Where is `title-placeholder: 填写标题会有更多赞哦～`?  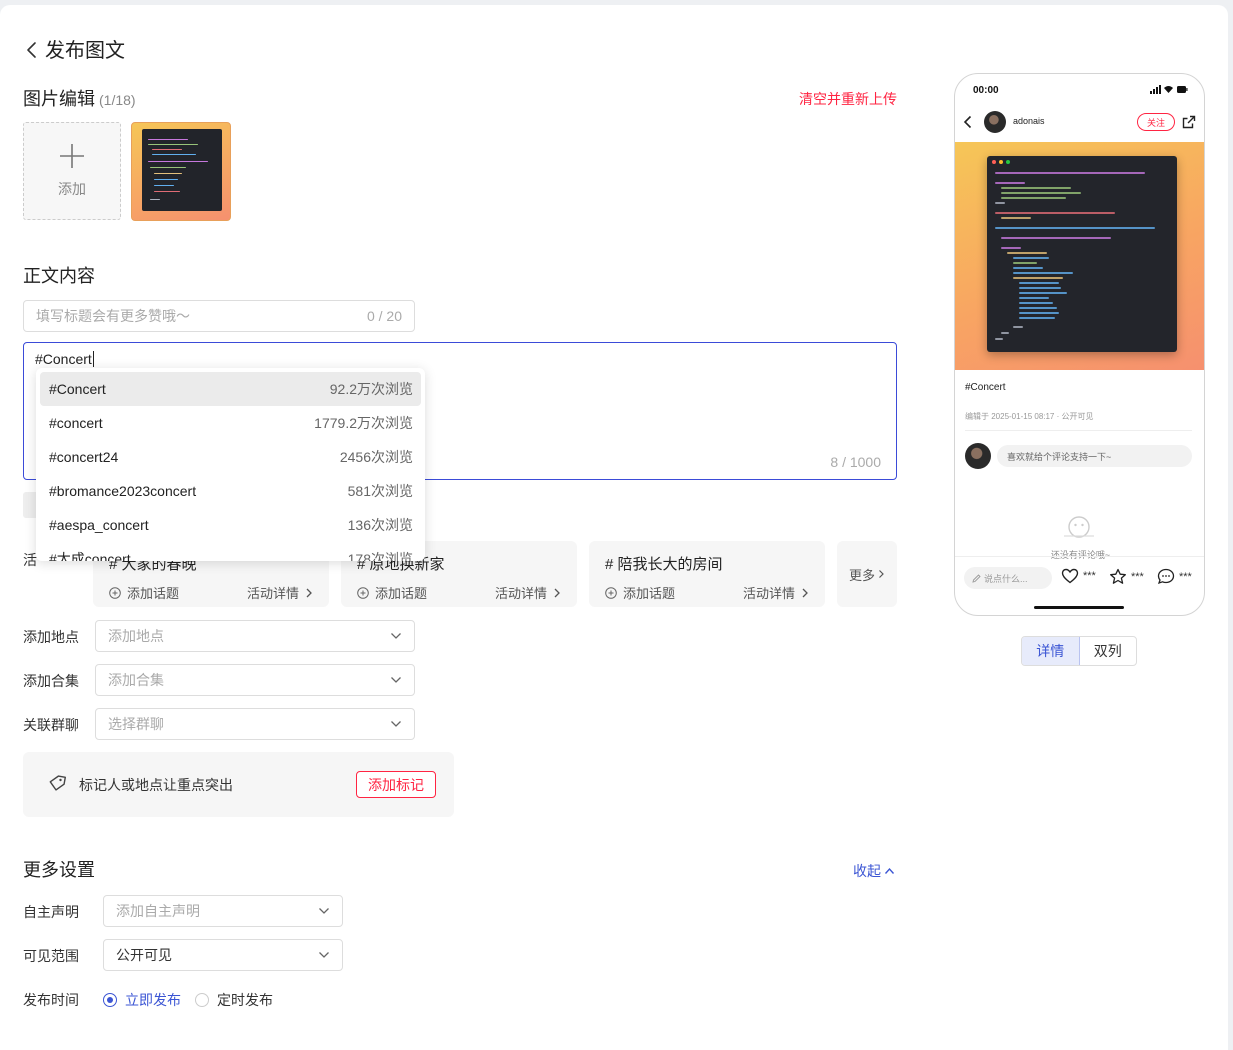
title-placeholder: 填写标题会有更多赞哦～ is located at coordinates (113, 316).